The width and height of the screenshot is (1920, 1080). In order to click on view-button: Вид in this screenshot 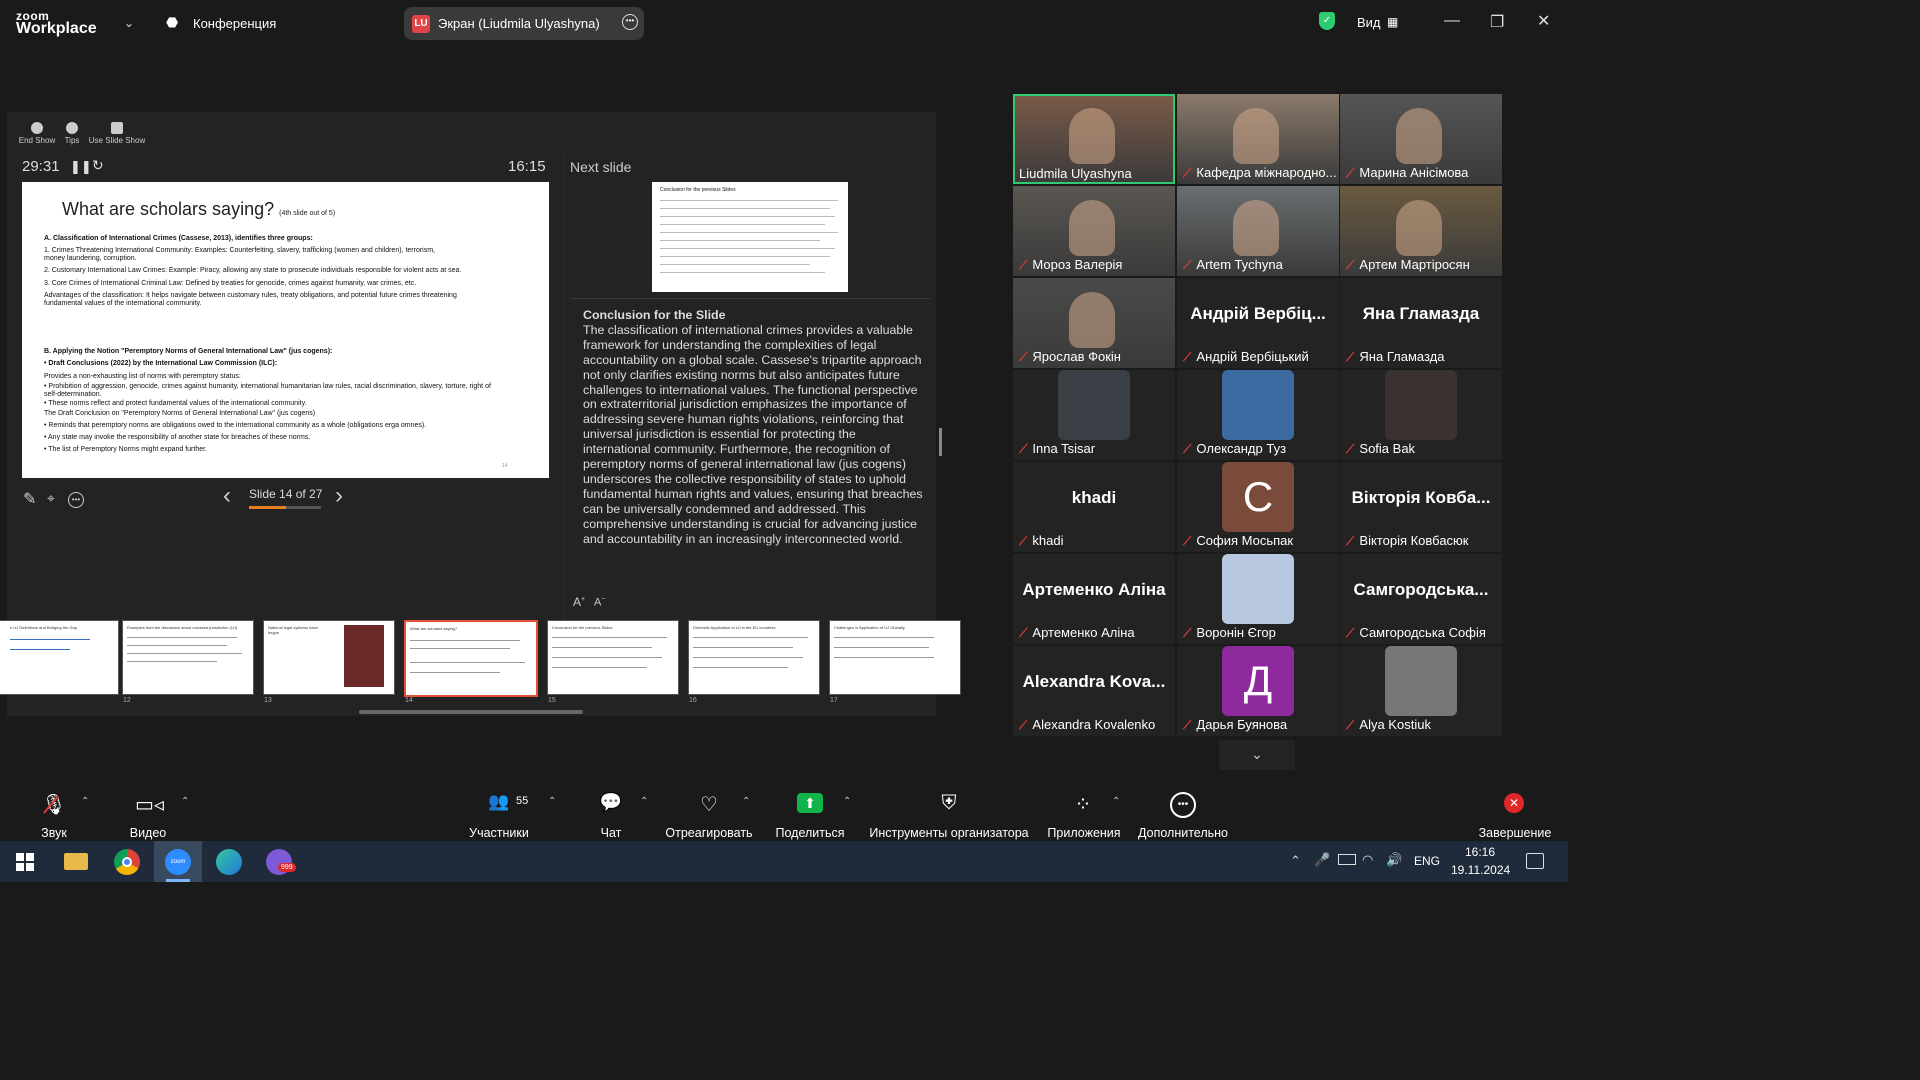, I will do `click(1369, 22)`.